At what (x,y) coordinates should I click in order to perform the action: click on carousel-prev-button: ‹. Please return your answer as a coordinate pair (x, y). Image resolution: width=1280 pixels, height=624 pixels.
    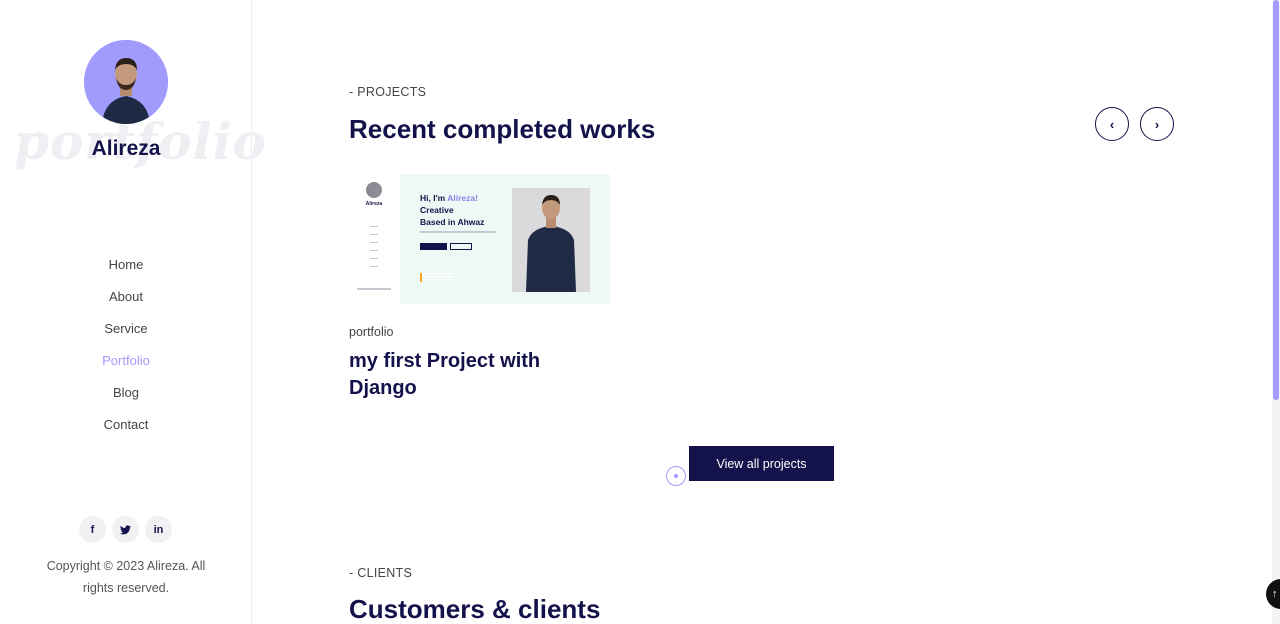
    Looking at the image, I should click on (1112, 124).